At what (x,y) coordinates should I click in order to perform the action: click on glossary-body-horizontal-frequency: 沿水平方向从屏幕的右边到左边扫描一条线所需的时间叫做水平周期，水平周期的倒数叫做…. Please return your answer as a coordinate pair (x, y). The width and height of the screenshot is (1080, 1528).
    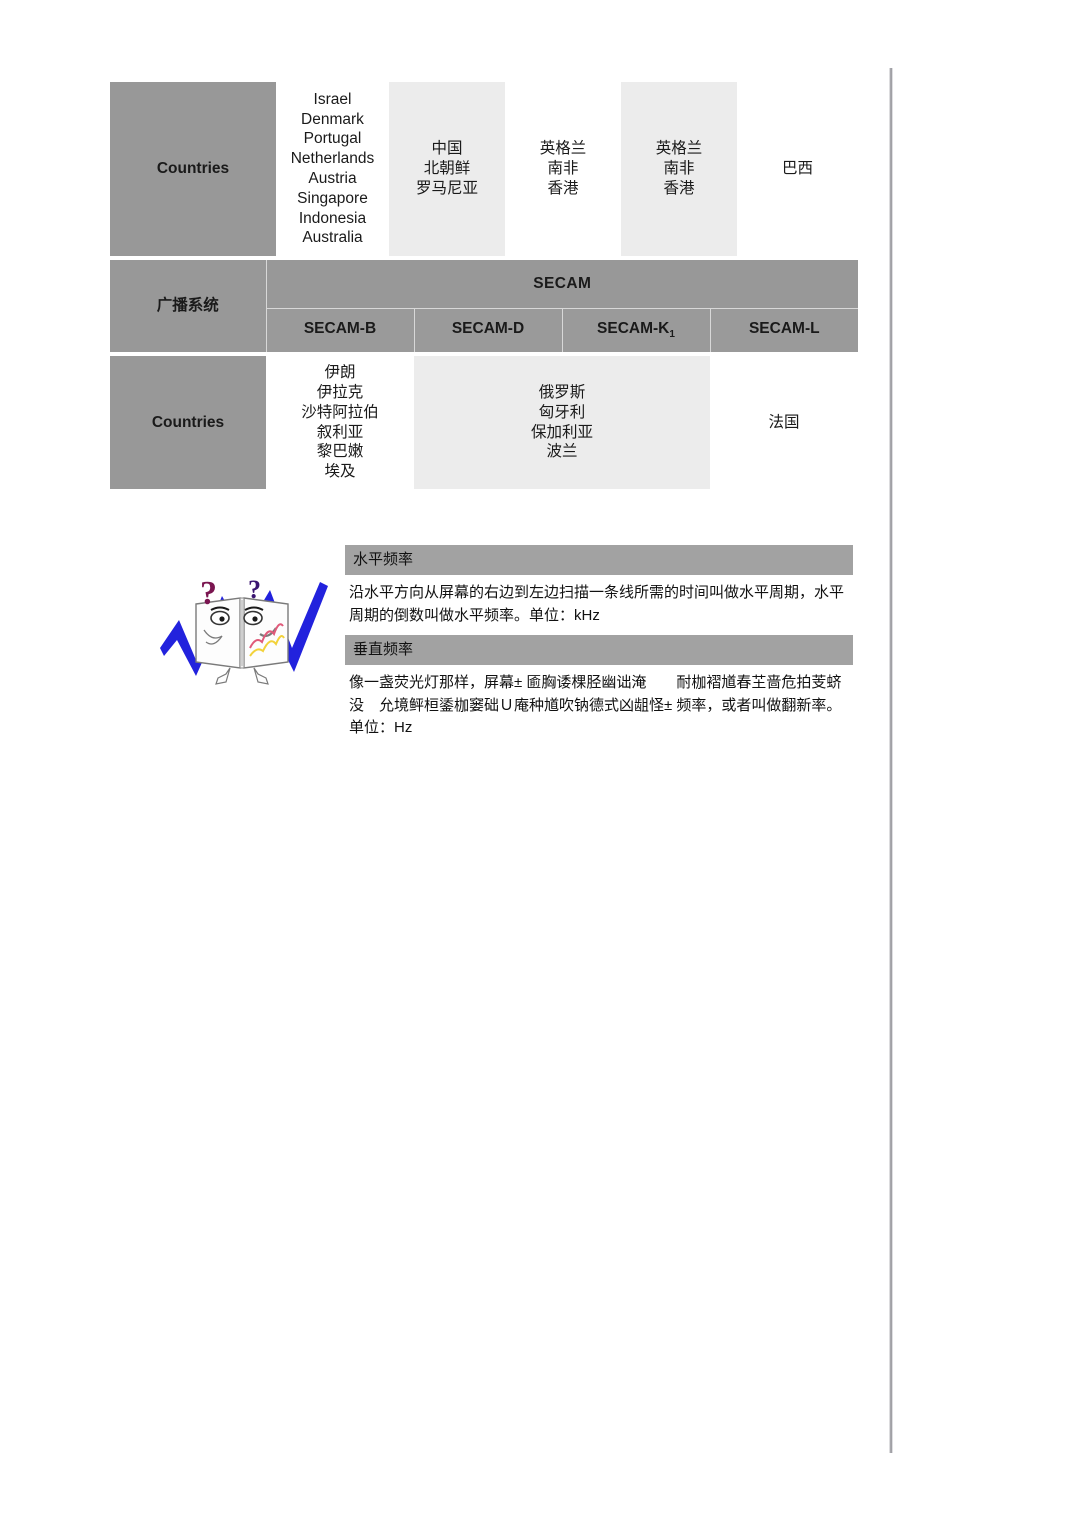
    Looking at the image, I should click on (599, 605).